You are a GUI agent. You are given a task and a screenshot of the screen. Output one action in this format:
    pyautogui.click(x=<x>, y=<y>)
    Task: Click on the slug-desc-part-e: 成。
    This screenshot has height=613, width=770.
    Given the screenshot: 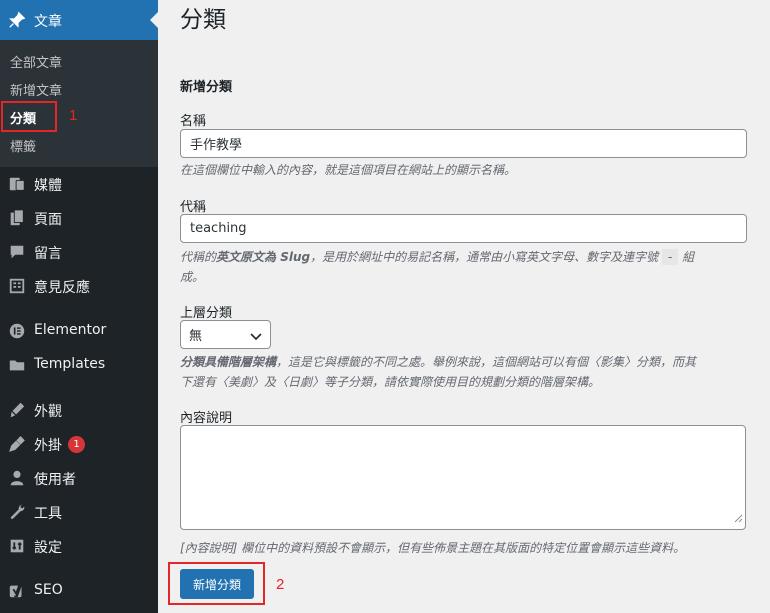 What is the action you would take?
    pyautogui.click(x=192, y=277)
    